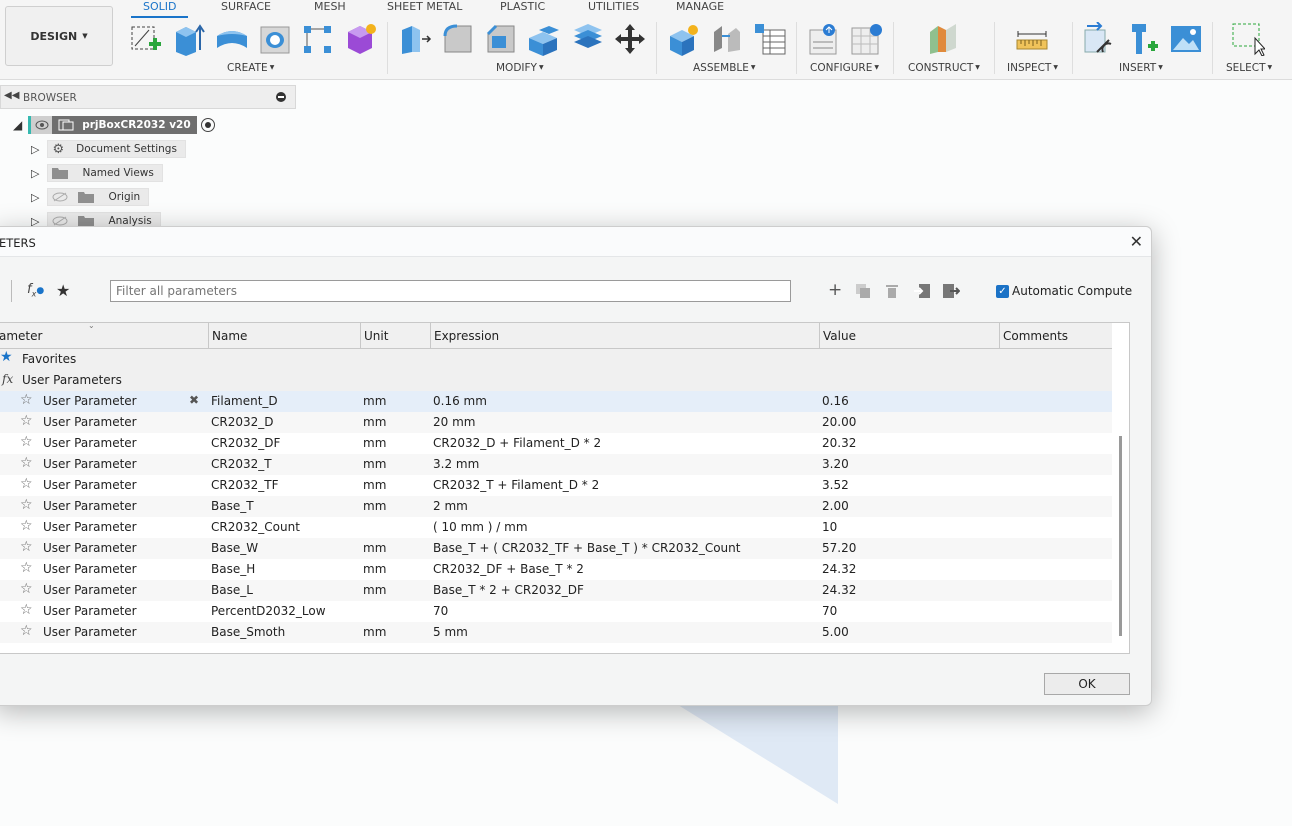  I want to click on joint-icon, so click(727, 39).